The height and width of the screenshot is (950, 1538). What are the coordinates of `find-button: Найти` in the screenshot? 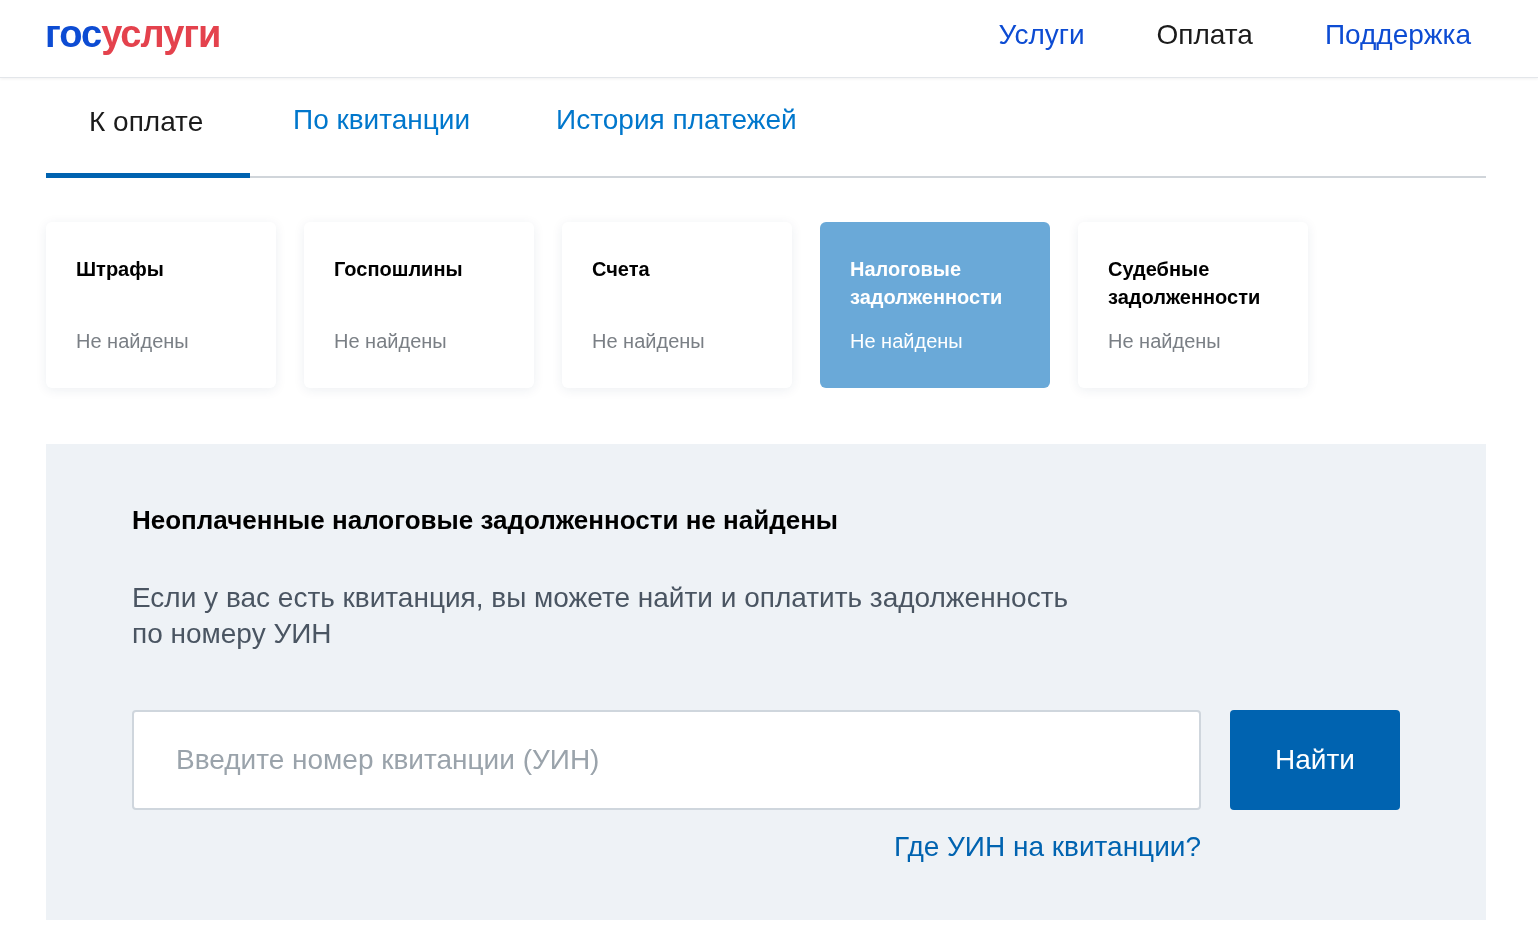 It's located at (1315, 760).